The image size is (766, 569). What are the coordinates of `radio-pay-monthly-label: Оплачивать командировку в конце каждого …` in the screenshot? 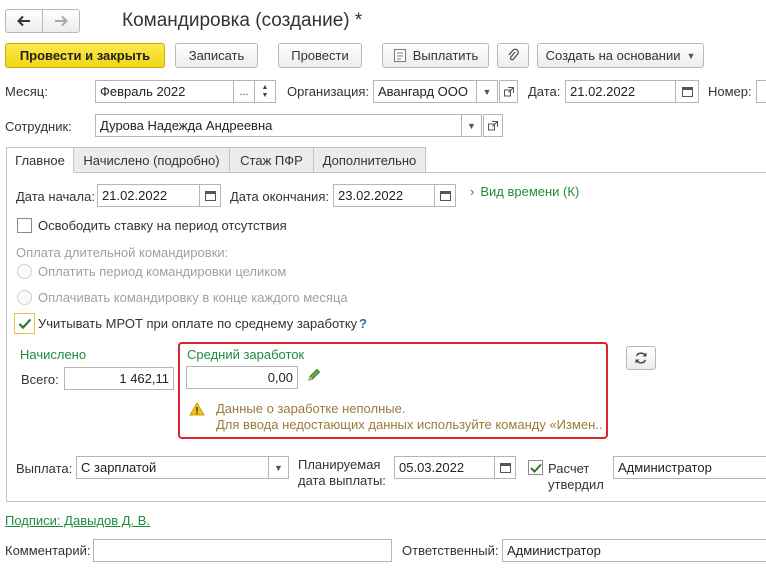 It's located at (193, 297).